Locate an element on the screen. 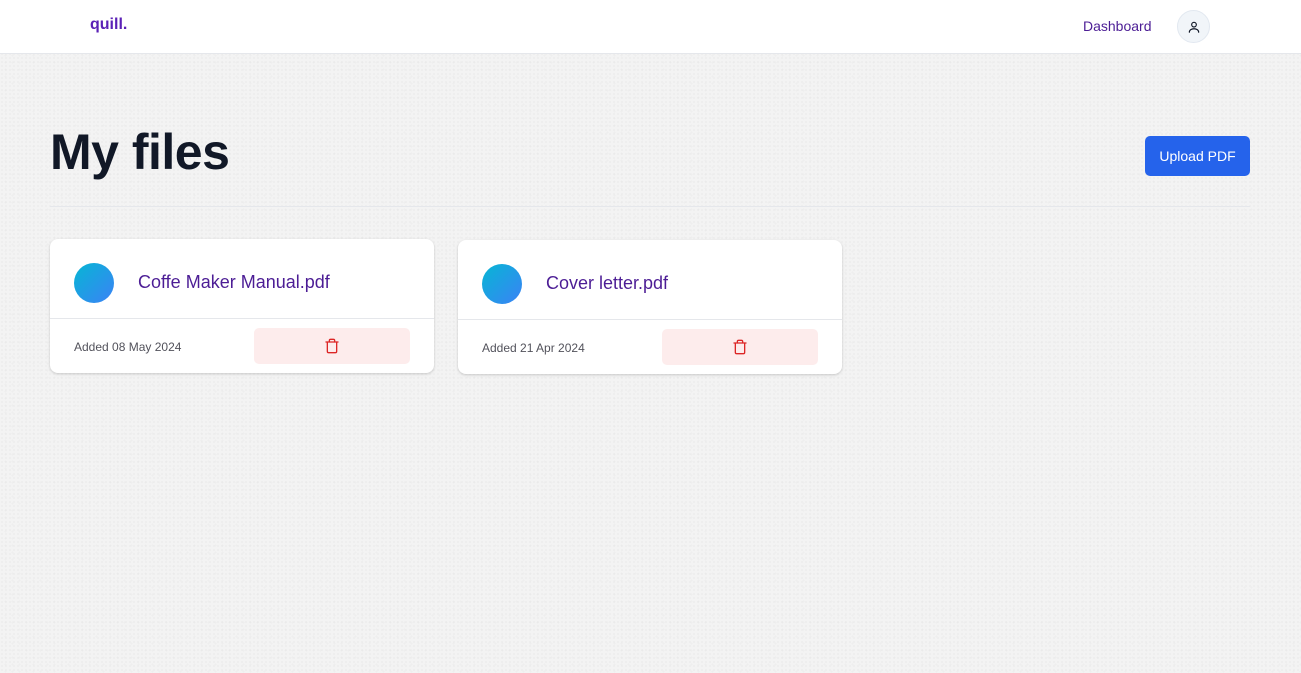 The width and height of the screenshot is (1301, 673). file-card-link: Coffe Maker Manual.pdf is located at coordinates (242, 279).